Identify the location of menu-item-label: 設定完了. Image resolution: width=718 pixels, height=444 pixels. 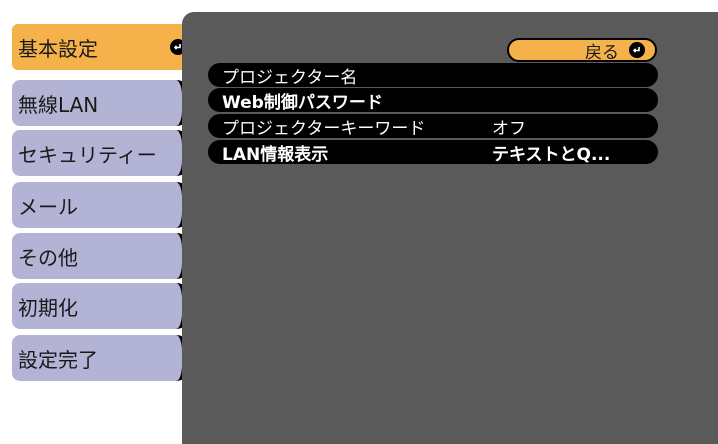
(58, 359).